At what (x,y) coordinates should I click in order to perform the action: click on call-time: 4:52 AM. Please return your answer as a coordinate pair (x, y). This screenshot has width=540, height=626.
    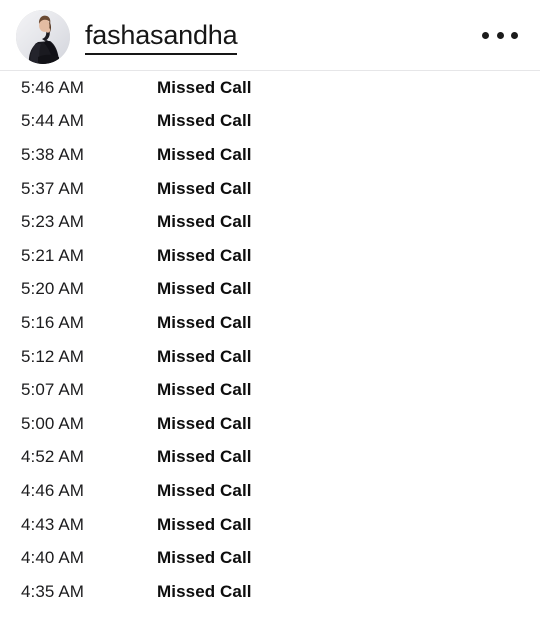
    Looking at the image, I should click on (53, 457).